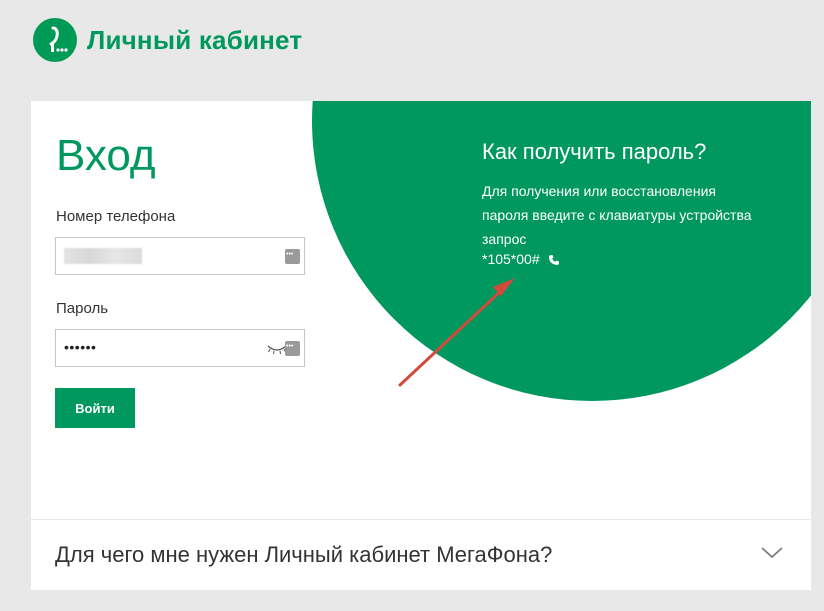  I want to click on megafon-logo-icon, so click(55, 40).